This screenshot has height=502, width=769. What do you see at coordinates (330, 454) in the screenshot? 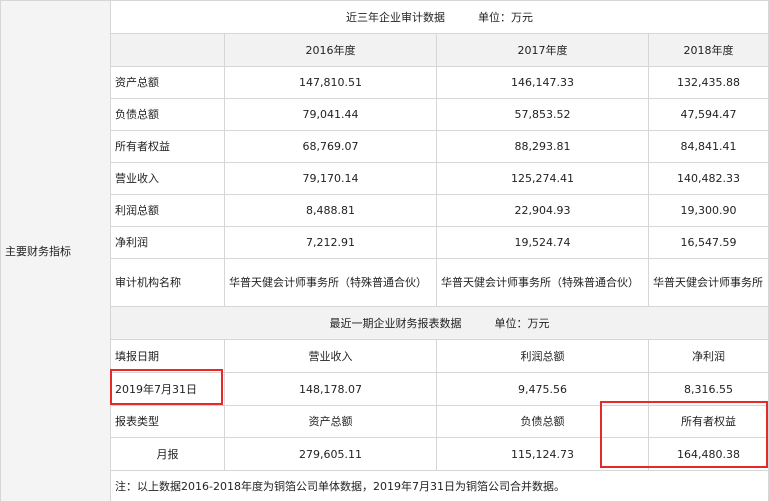
I see `cell-value: 279,605.11` at bounding box center [330, 454].